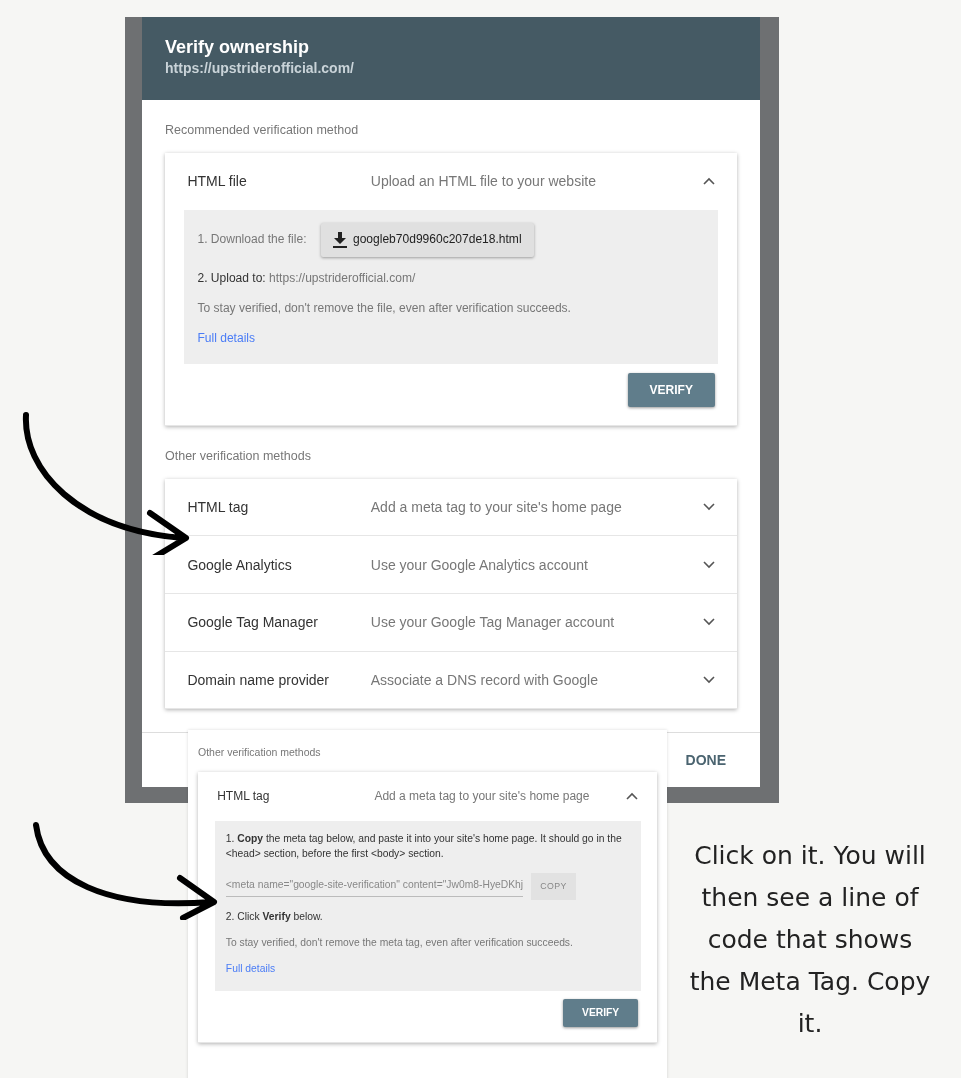 The width and height of the screenshot is (961, 1078). What do you see at coordinates (217, 181) in the screenshot?
I see `method-name: HTML file` at bounding box center [217, 181].